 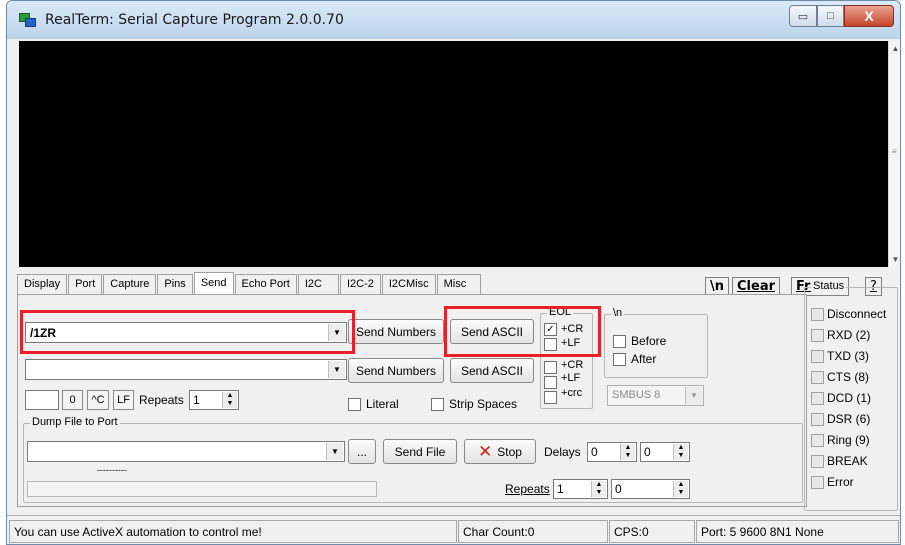 I want to click on stop-x-icon: ✕, so click(x=485, y=451).